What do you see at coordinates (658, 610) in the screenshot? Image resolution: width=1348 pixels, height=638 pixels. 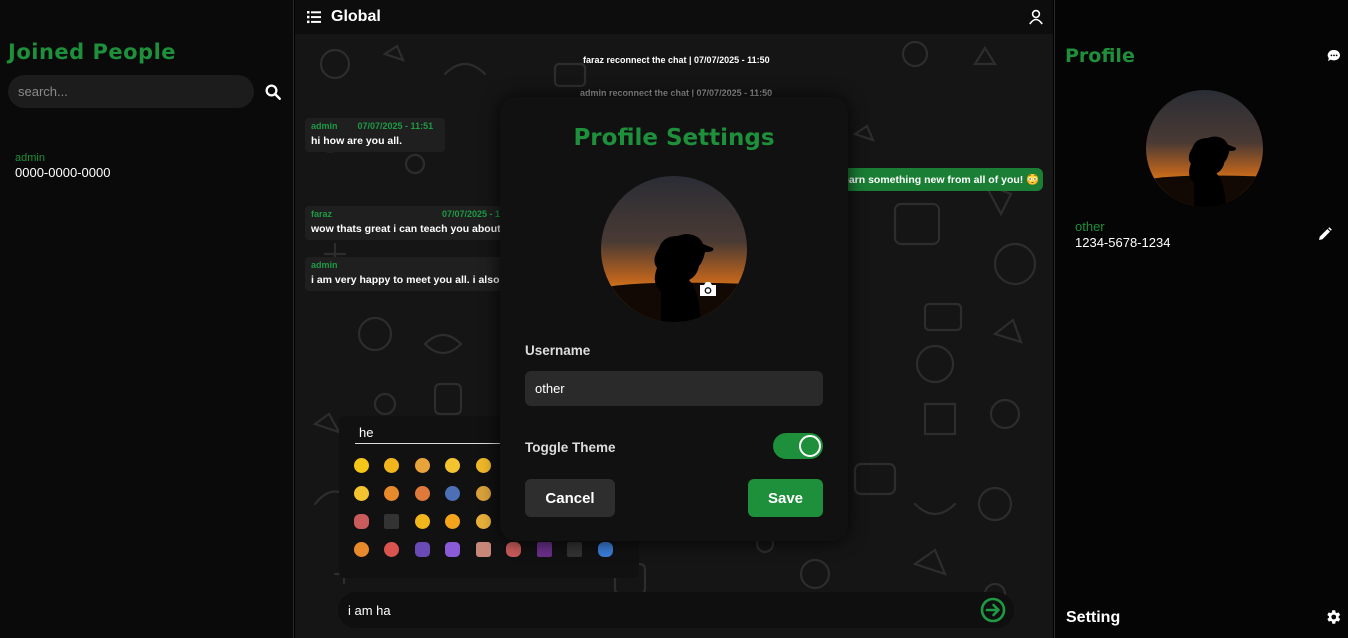 I see `message-input` at bounding box center [658, 610].